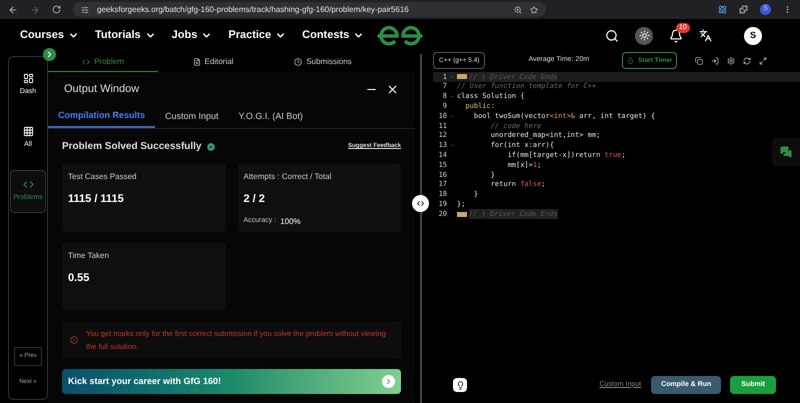  What do you see at coordinates (323, 62) in the screenshot?
I see `problem-tab: Submissions` at bounding box center [323, 62].